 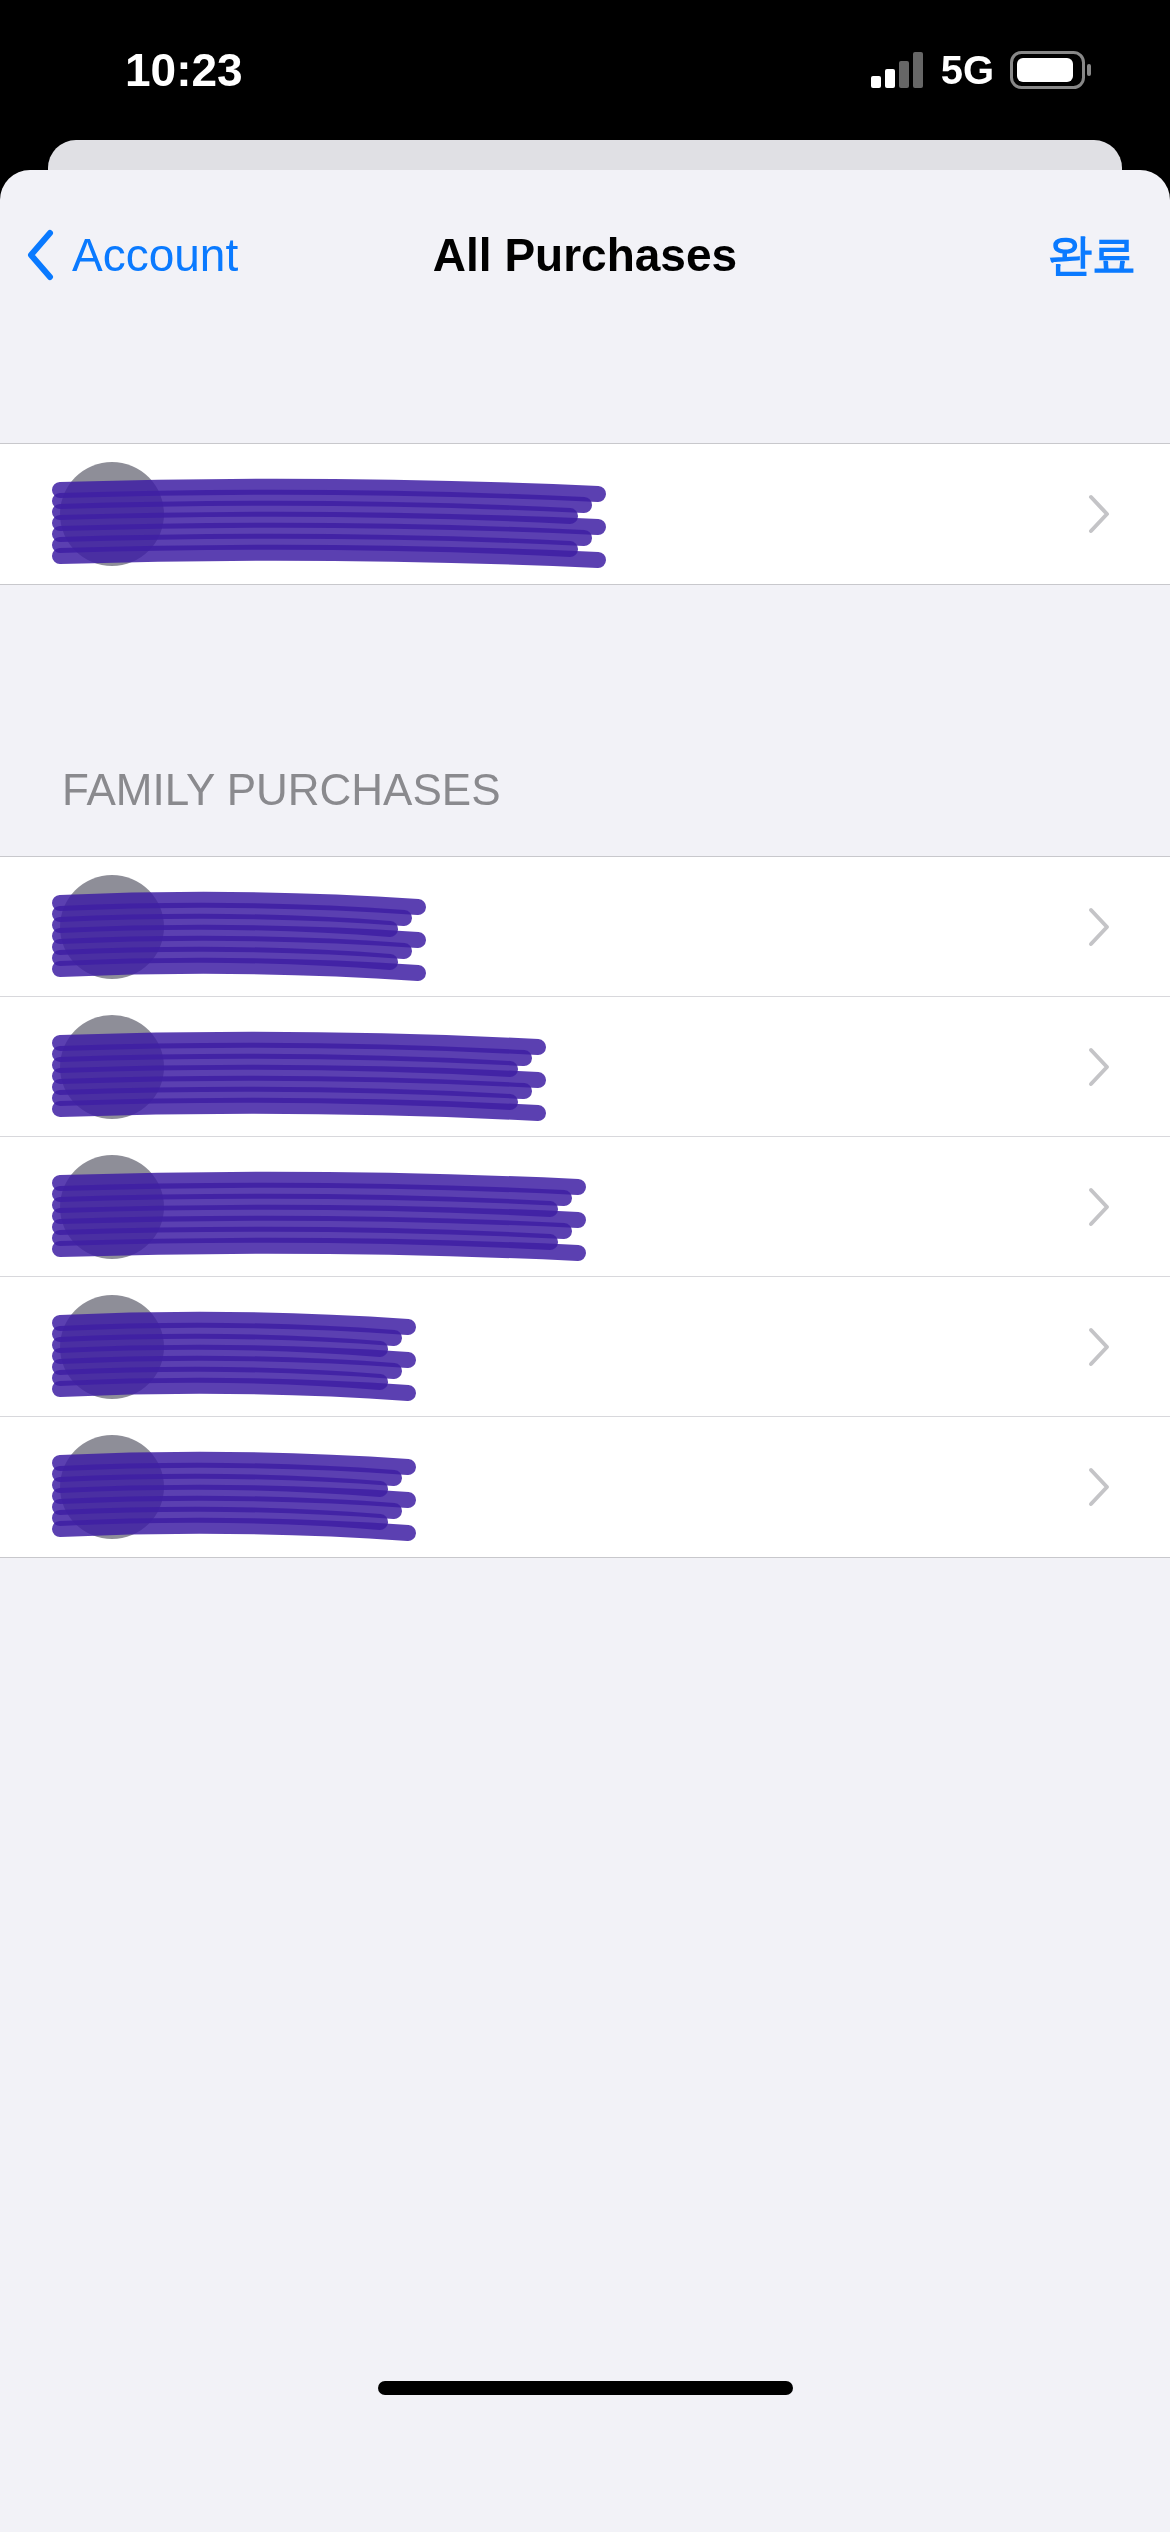 I want to click on nav-title: All Purchases, so click(x=585, y=255).